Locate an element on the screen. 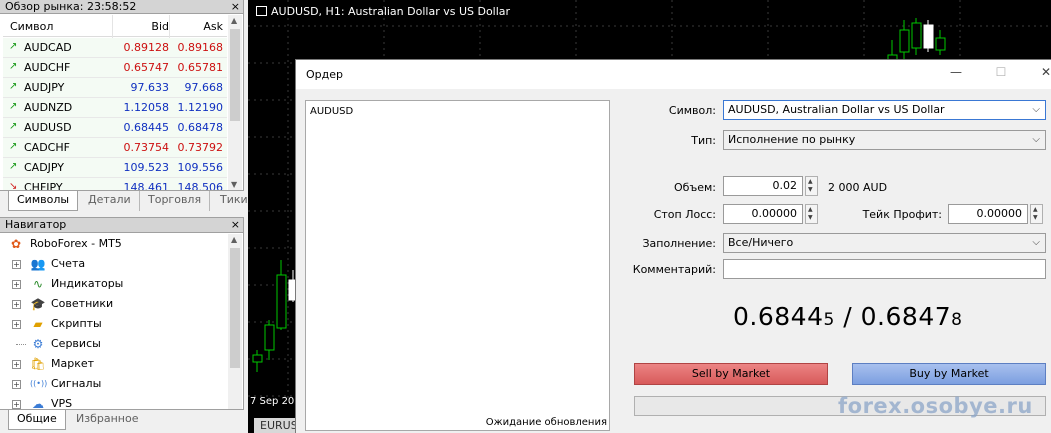 The height and width of the screenshot is (433, 1051). bid-cell: 109.523 is located at coordinates (146, 167).